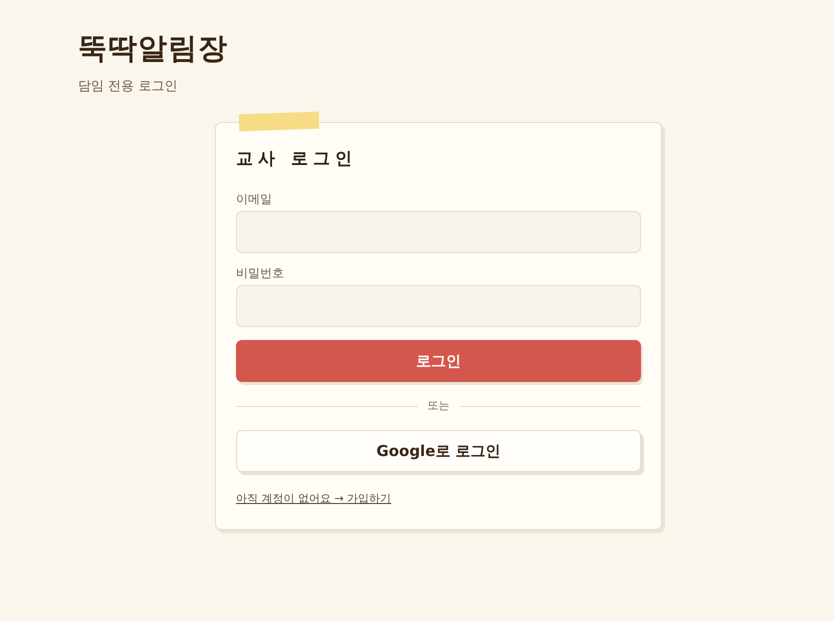  Describe the element at coordinates (438, 451) in the screenshot. I see `google-login-button: Google로 로그인` at that location.